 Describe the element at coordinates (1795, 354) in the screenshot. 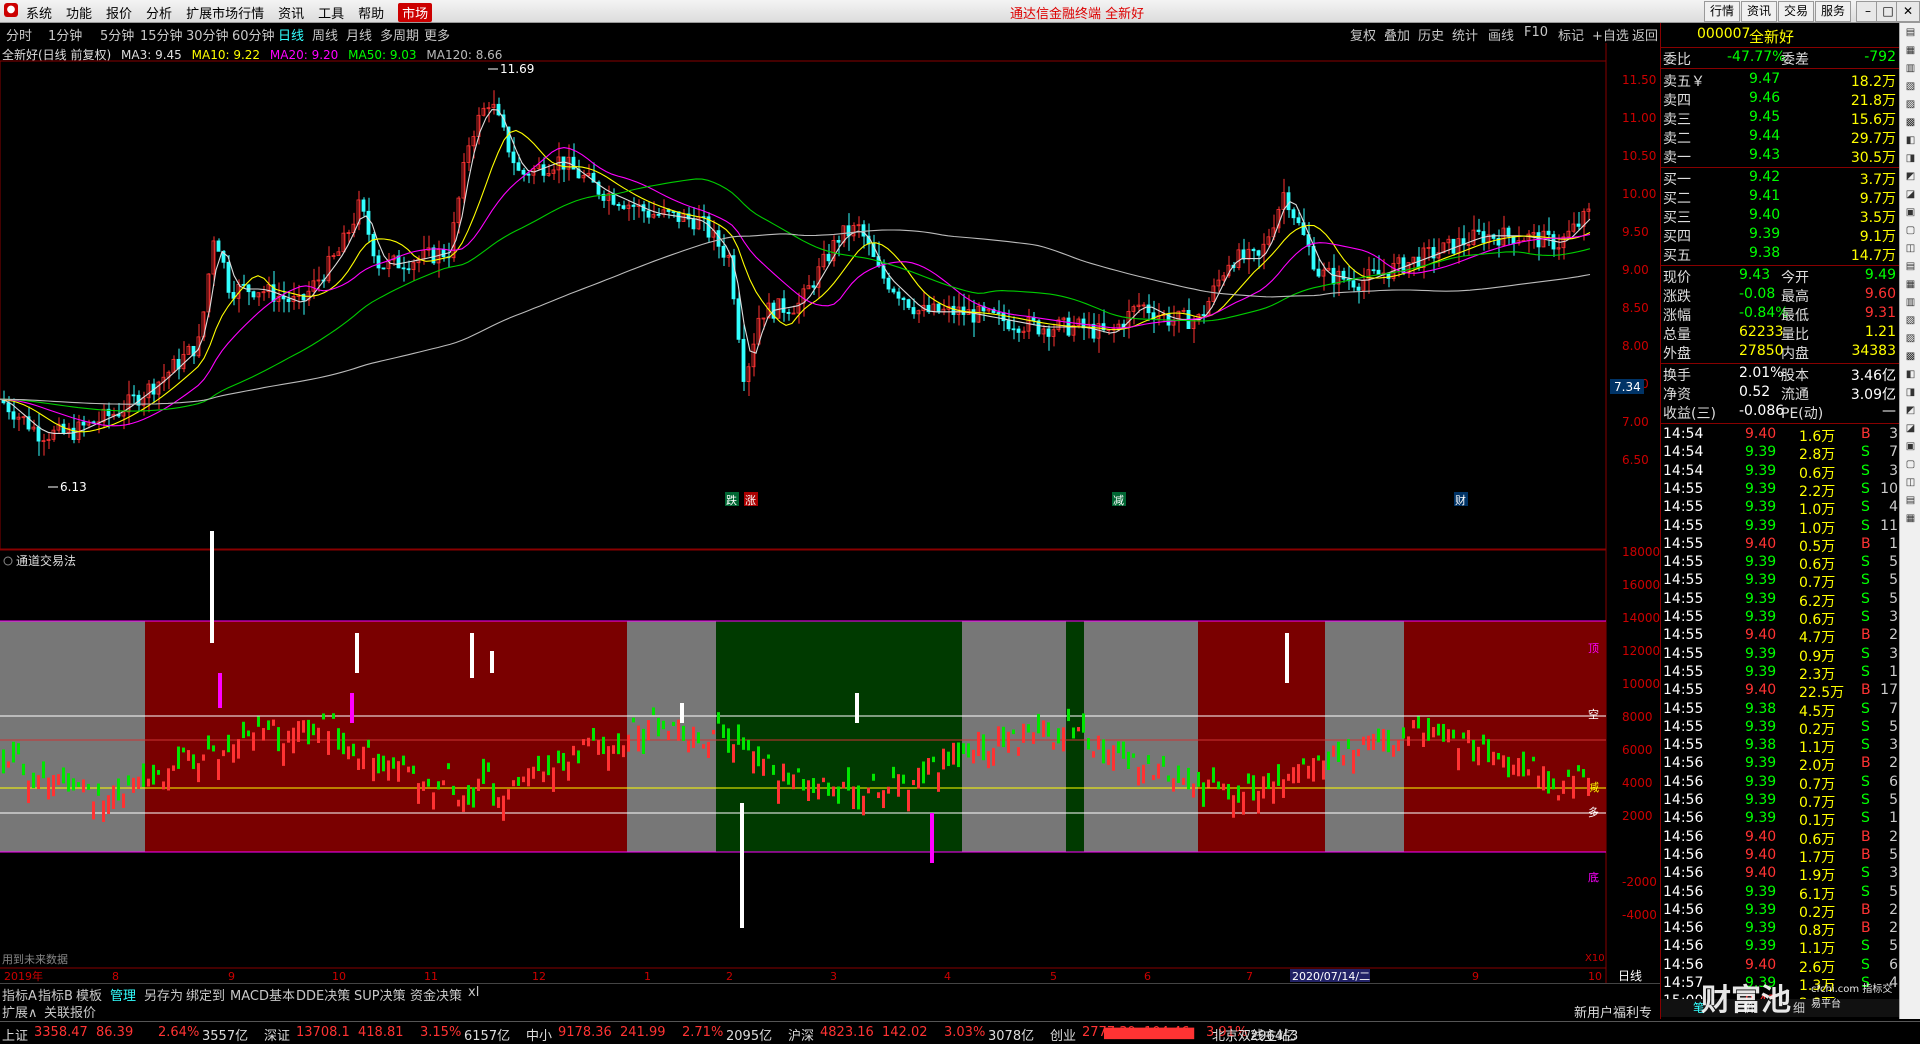

I see `quote-cell: 内盘` at that location.